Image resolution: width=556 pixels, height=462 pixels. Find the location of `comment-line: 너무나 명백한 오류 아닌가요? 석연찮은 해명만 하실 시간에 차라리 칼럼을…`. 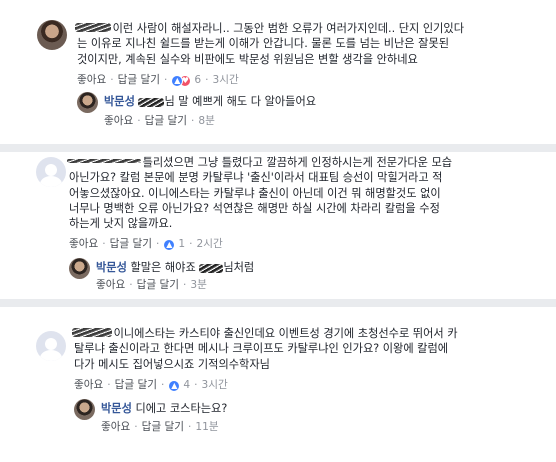

comment-line: 너무나 명백한 오류 아닌가요? 석연찮은 해명만 하실 시간에 차라리 칼럼을… is located at coordinates (254, 208).